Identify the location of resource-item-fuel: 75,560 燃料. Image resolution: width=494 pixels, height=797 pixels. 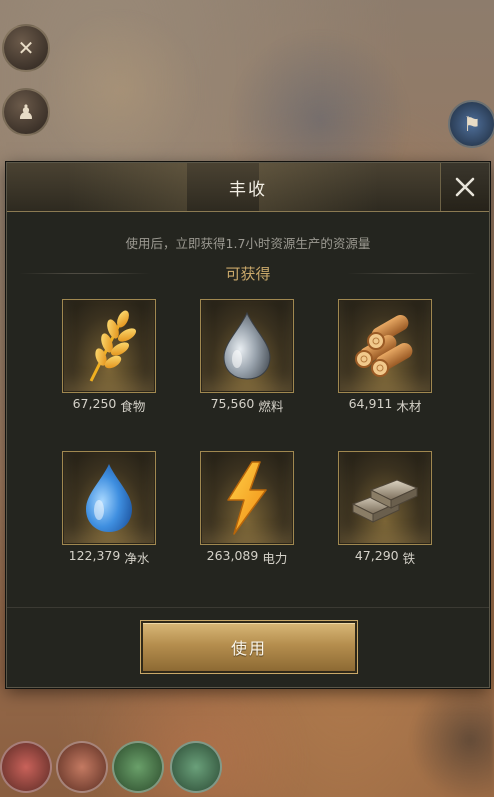
(247, 357).